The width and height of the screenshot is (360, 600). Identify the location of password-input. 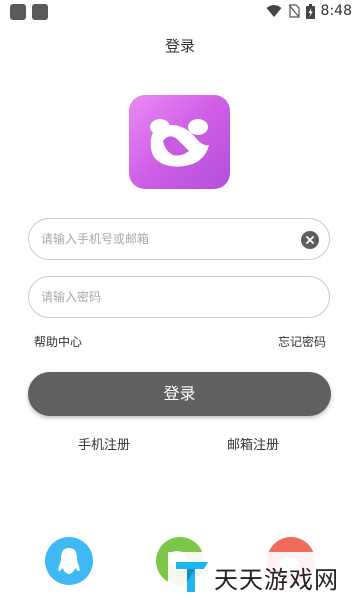
(161, 297).